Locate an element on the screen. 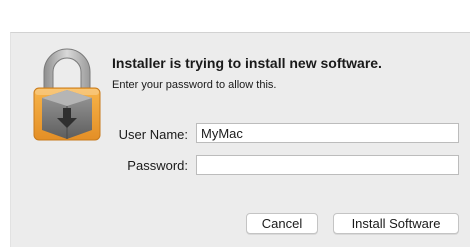 The height and width of the screenshot is (247, 470). lock-icon is located at coordinates (67, 94).